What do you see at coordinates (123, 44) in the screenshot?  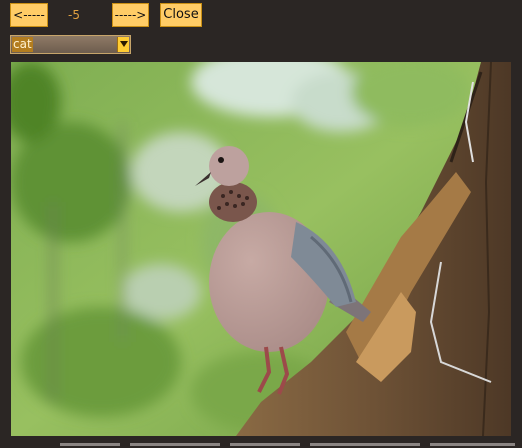 I see `chevron-down-icon` at bounding box center [123, 44].